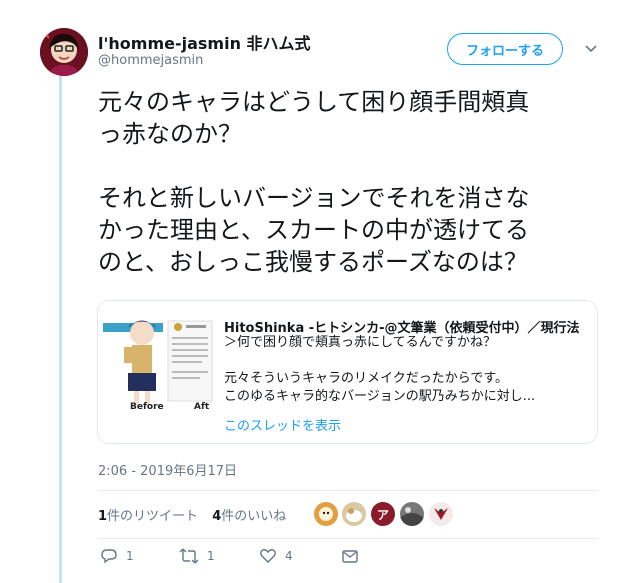 This screenshot has height=583, width=634. What do you see at coordinates (254, 516) in the screenshot?
I see `likes-label: 件のいいね` at bounding box center [254, 516].